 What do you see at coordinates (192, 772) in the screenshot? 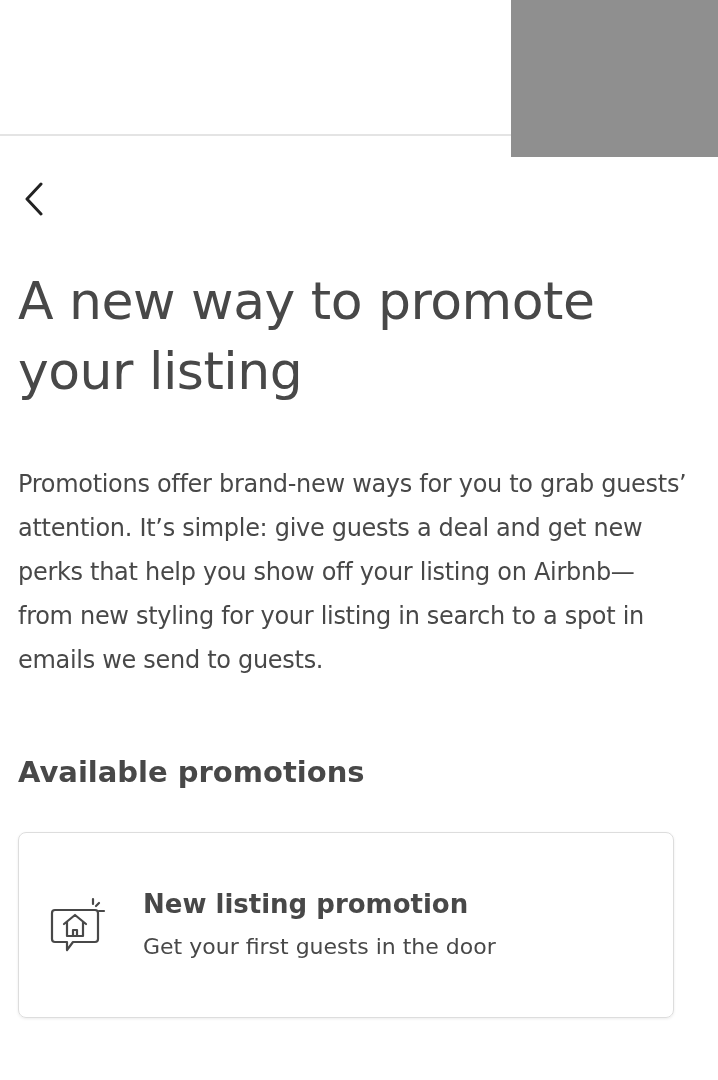
I see `section-heading: Available promotions` at bounding box center [192, 772].